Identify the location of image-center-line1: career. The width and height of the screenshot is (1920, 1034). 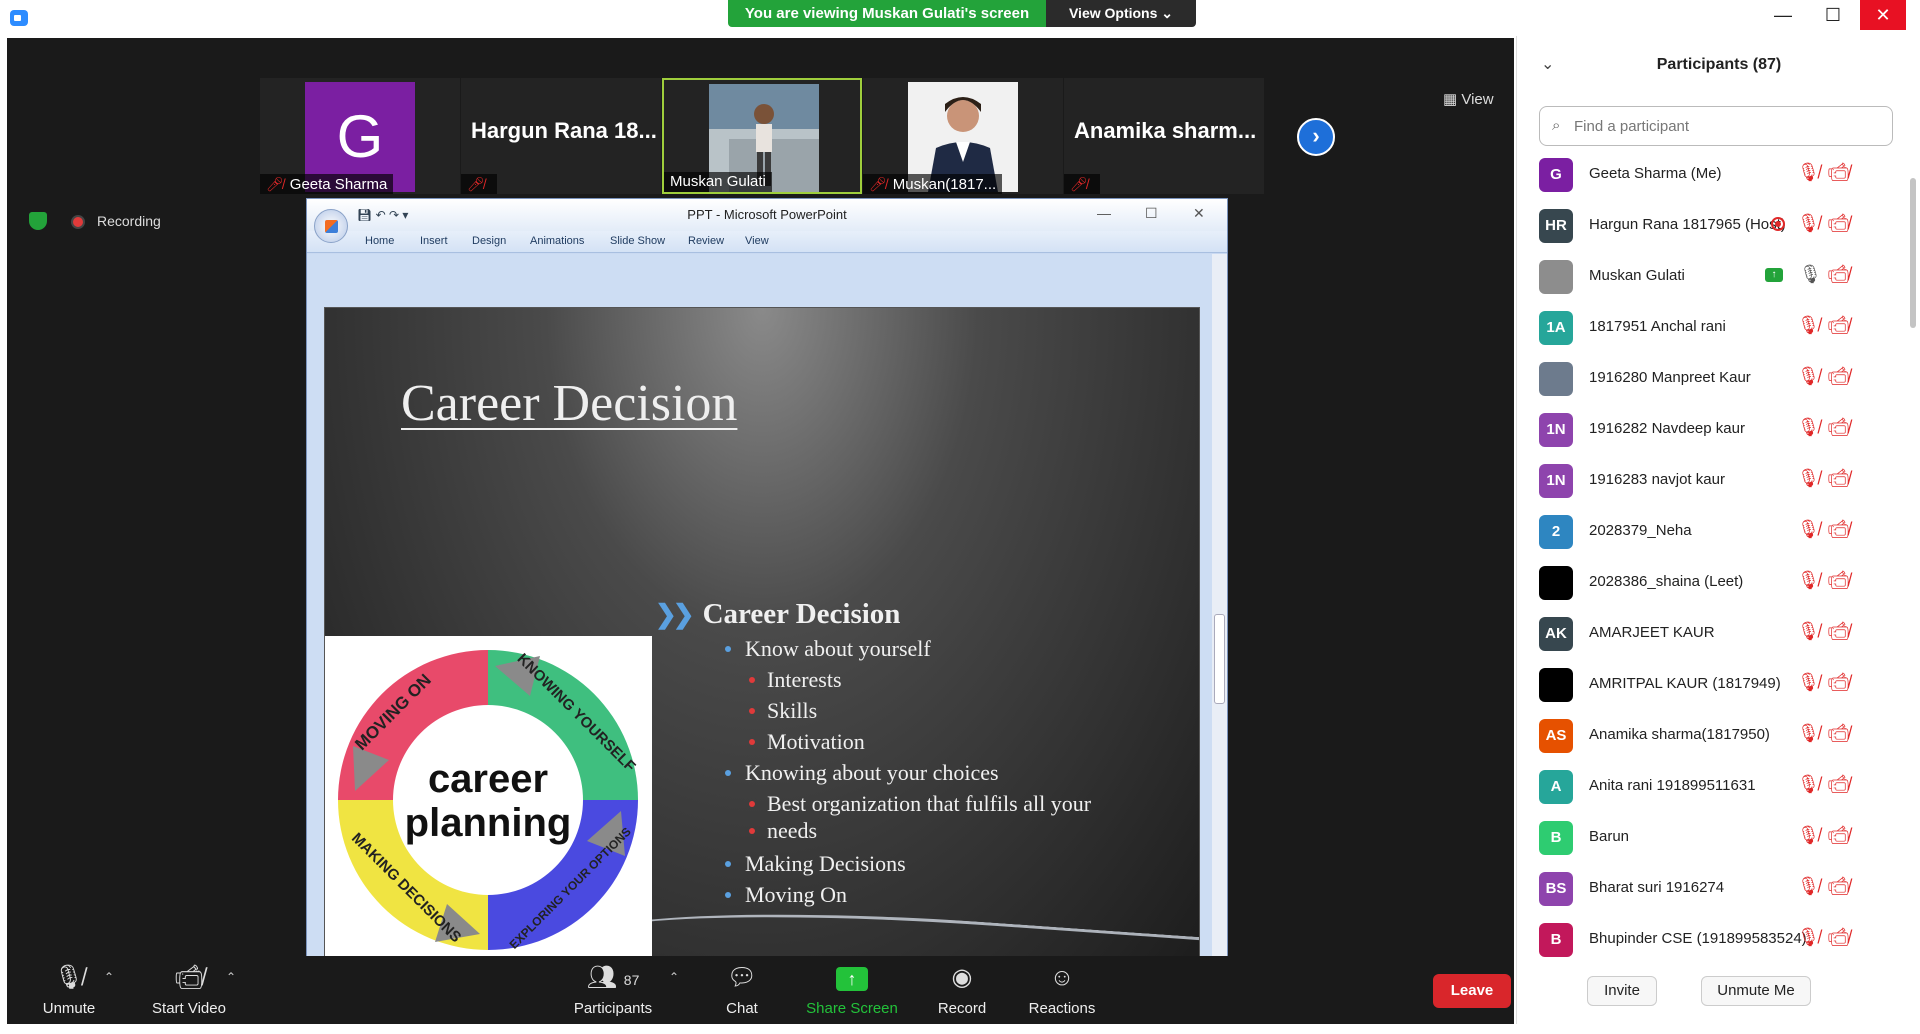
(488, 779).